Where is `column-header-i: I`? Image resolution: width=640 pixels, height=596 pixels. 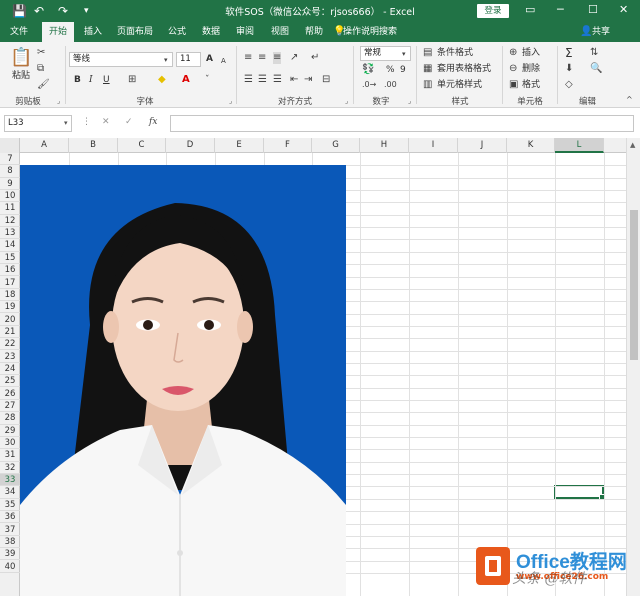 column-header-i: I is located at coordinates (433, 145).